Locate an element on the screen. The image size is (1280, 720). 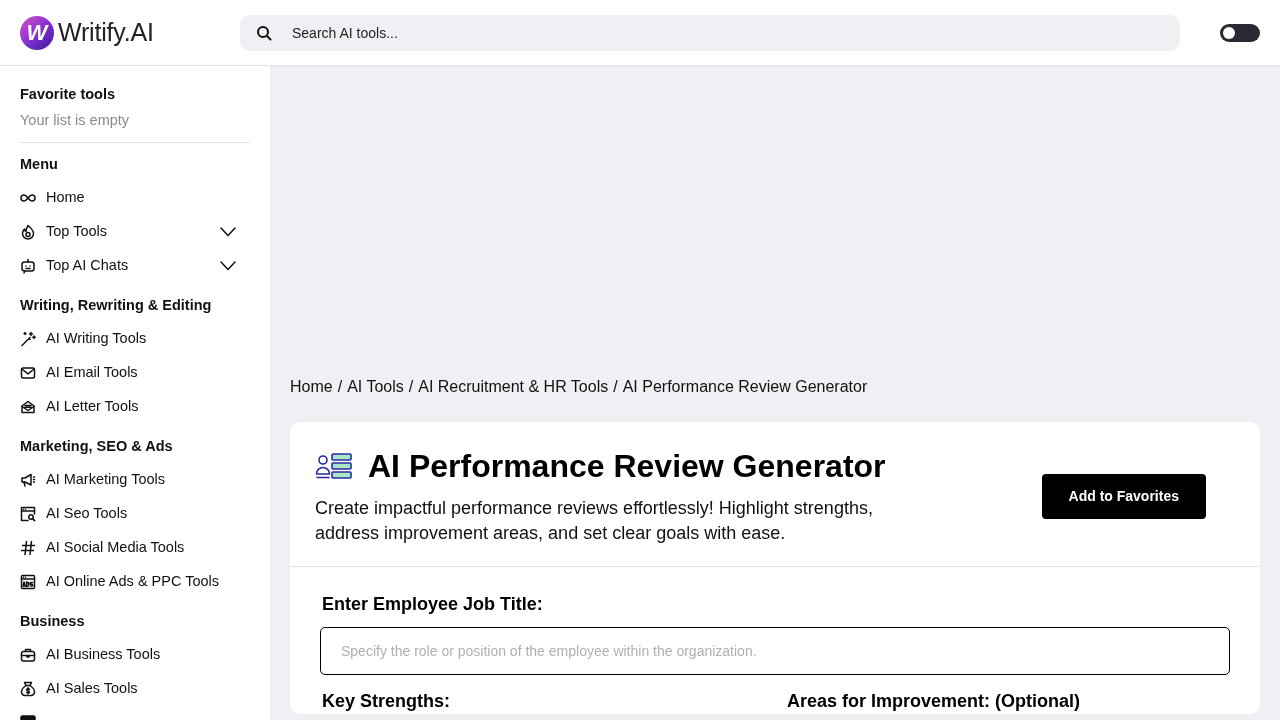
sidebar-item: AI Email Tools is located at coordinates (135, 373).